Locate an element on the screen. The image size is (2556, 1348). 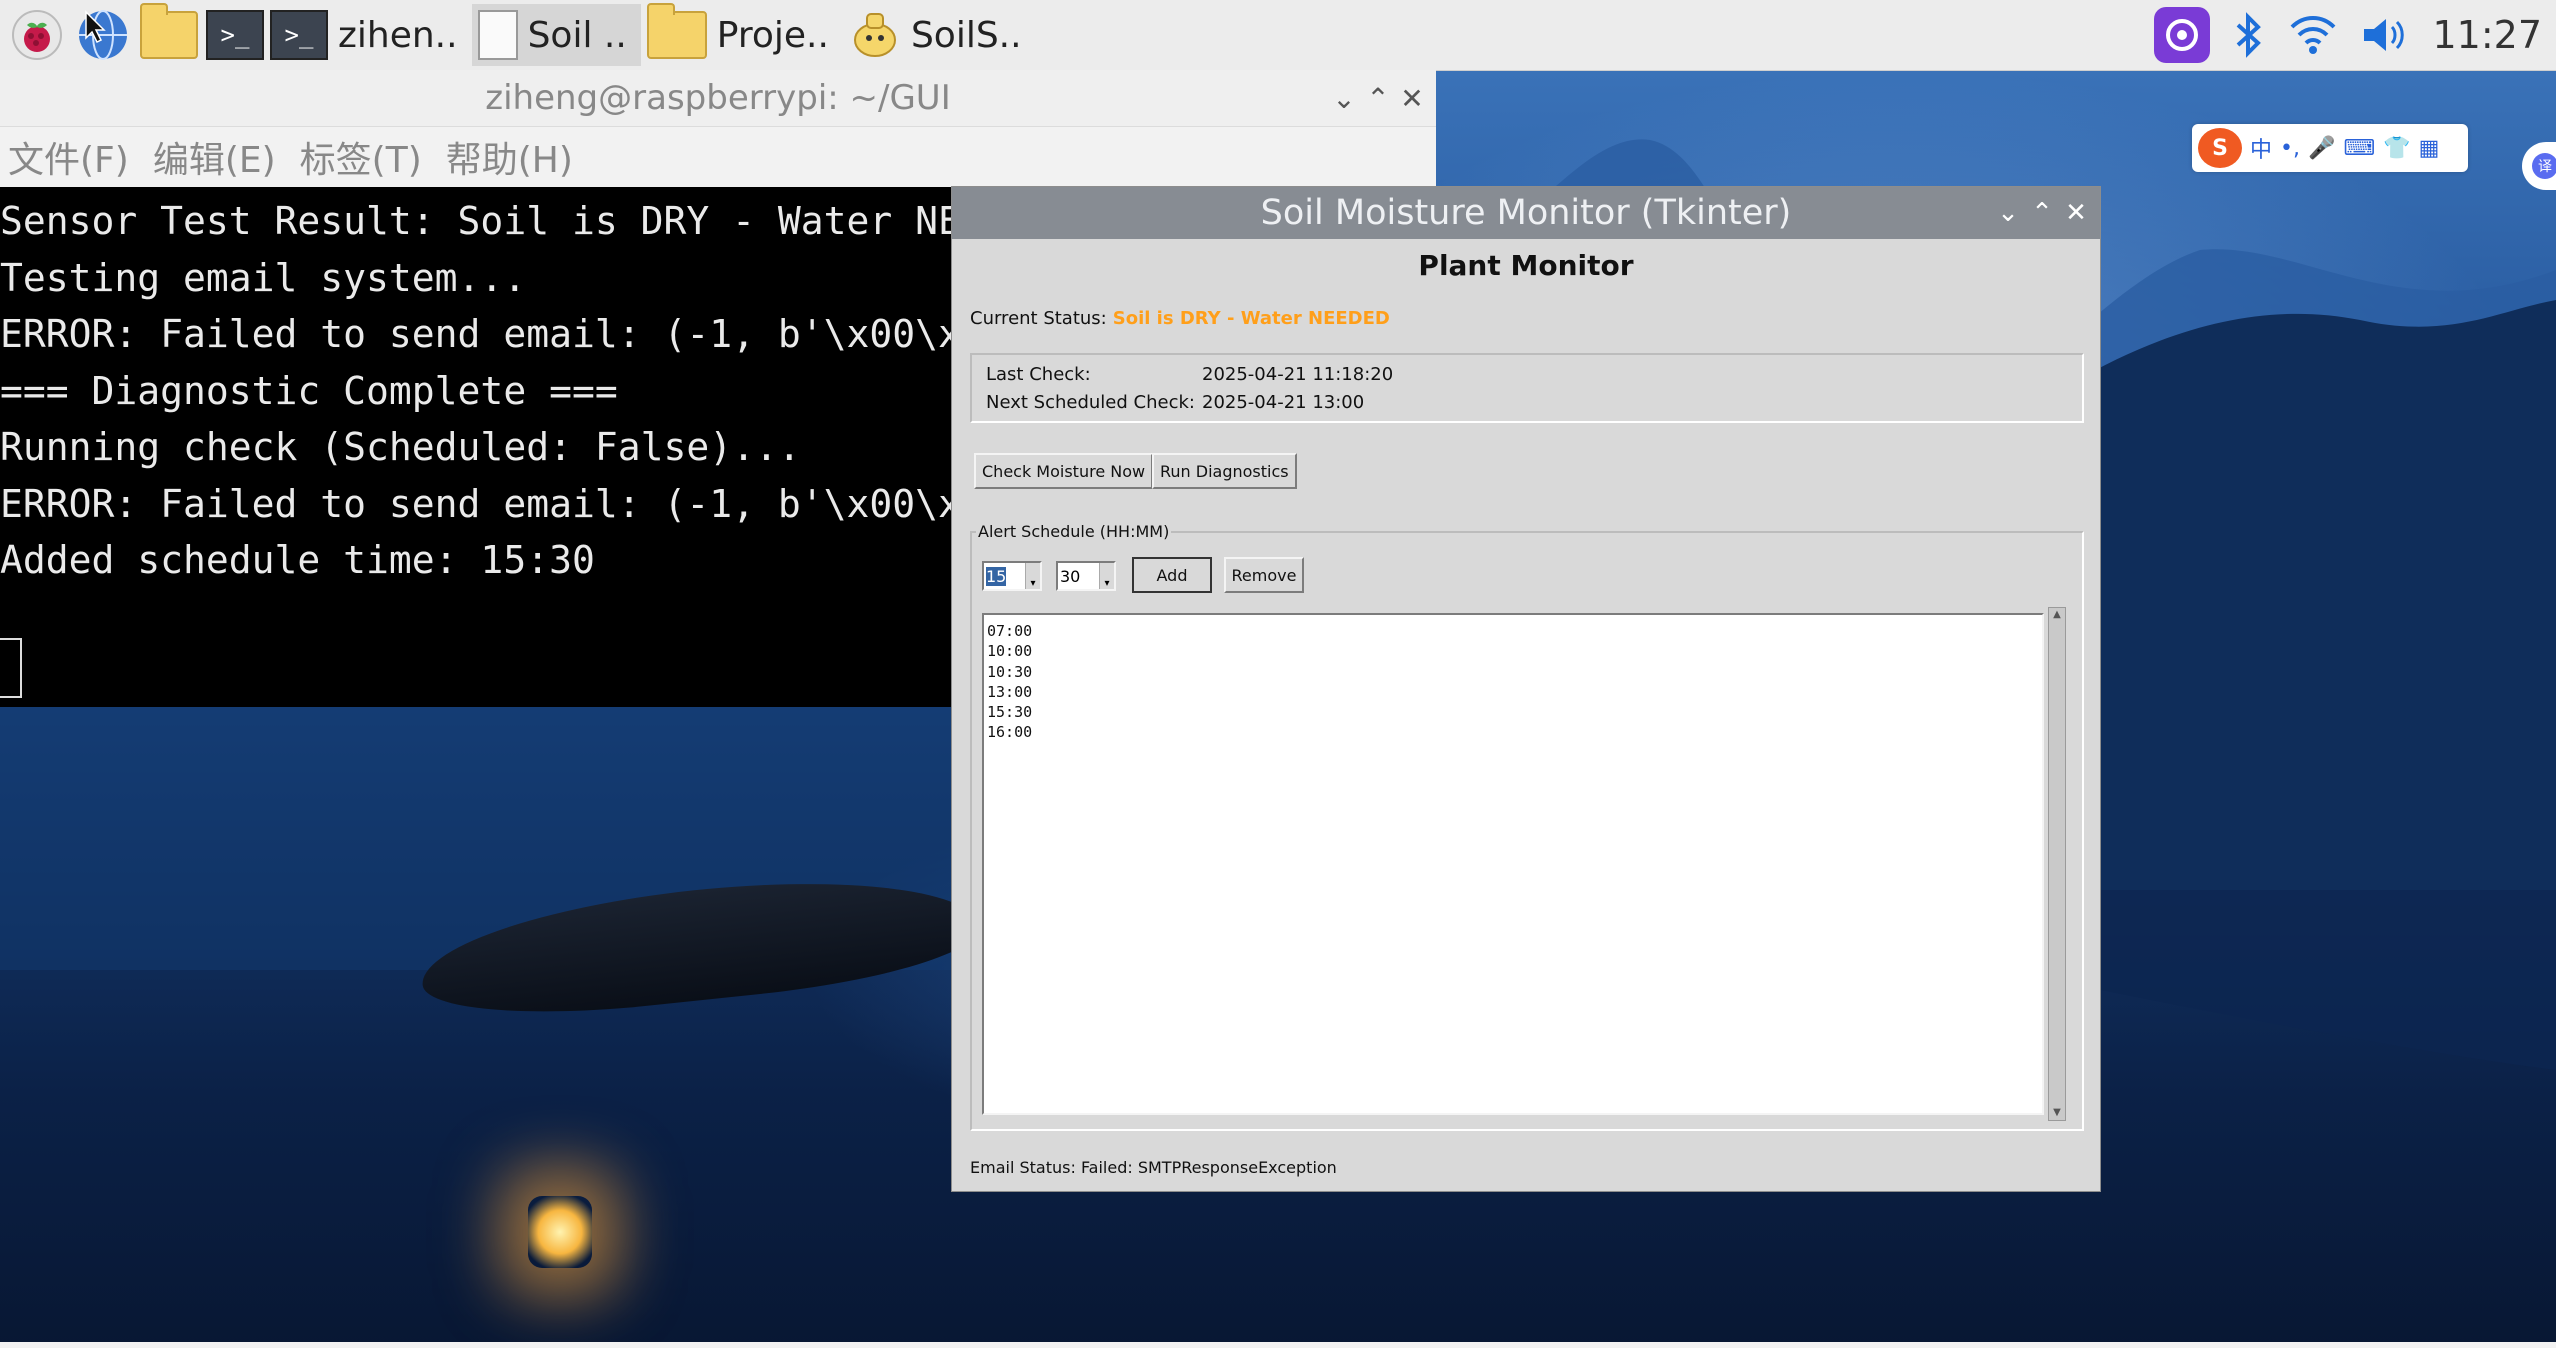
chinese-mode-icon: 中 is located at coordinates (2261, 148).